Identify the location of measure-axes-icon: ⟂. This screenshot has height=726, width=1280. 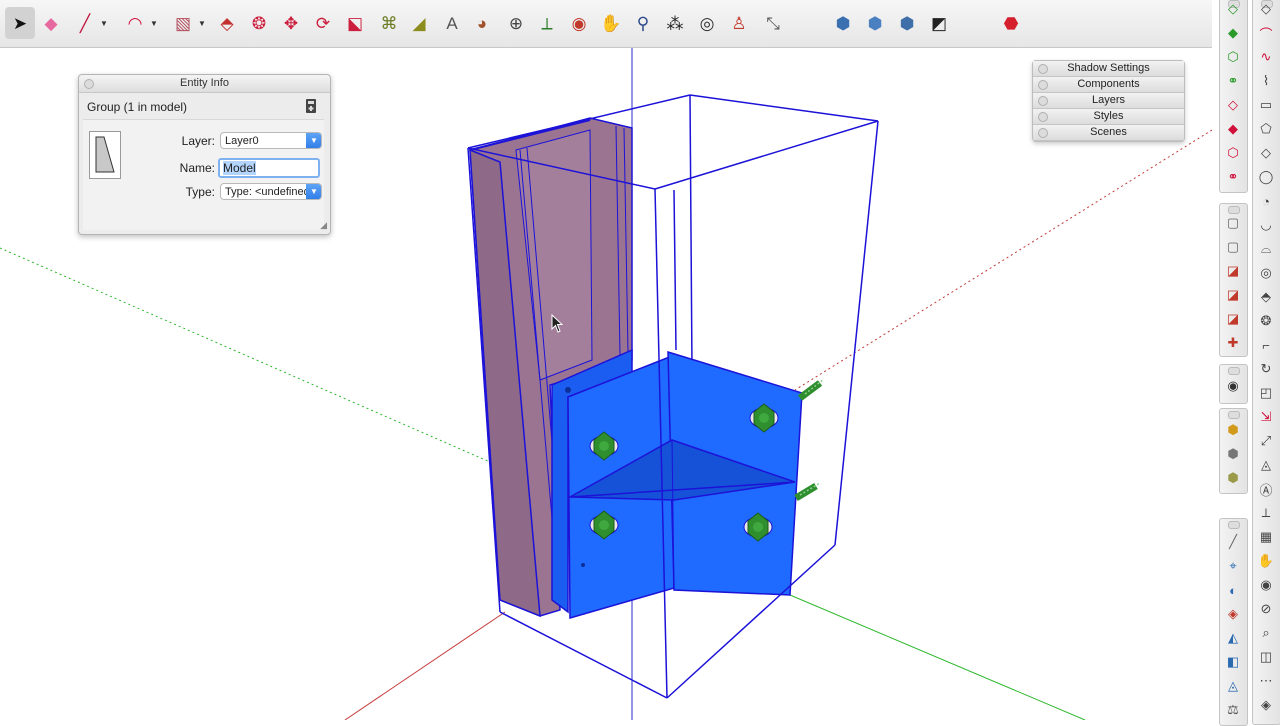
(1266, 513).